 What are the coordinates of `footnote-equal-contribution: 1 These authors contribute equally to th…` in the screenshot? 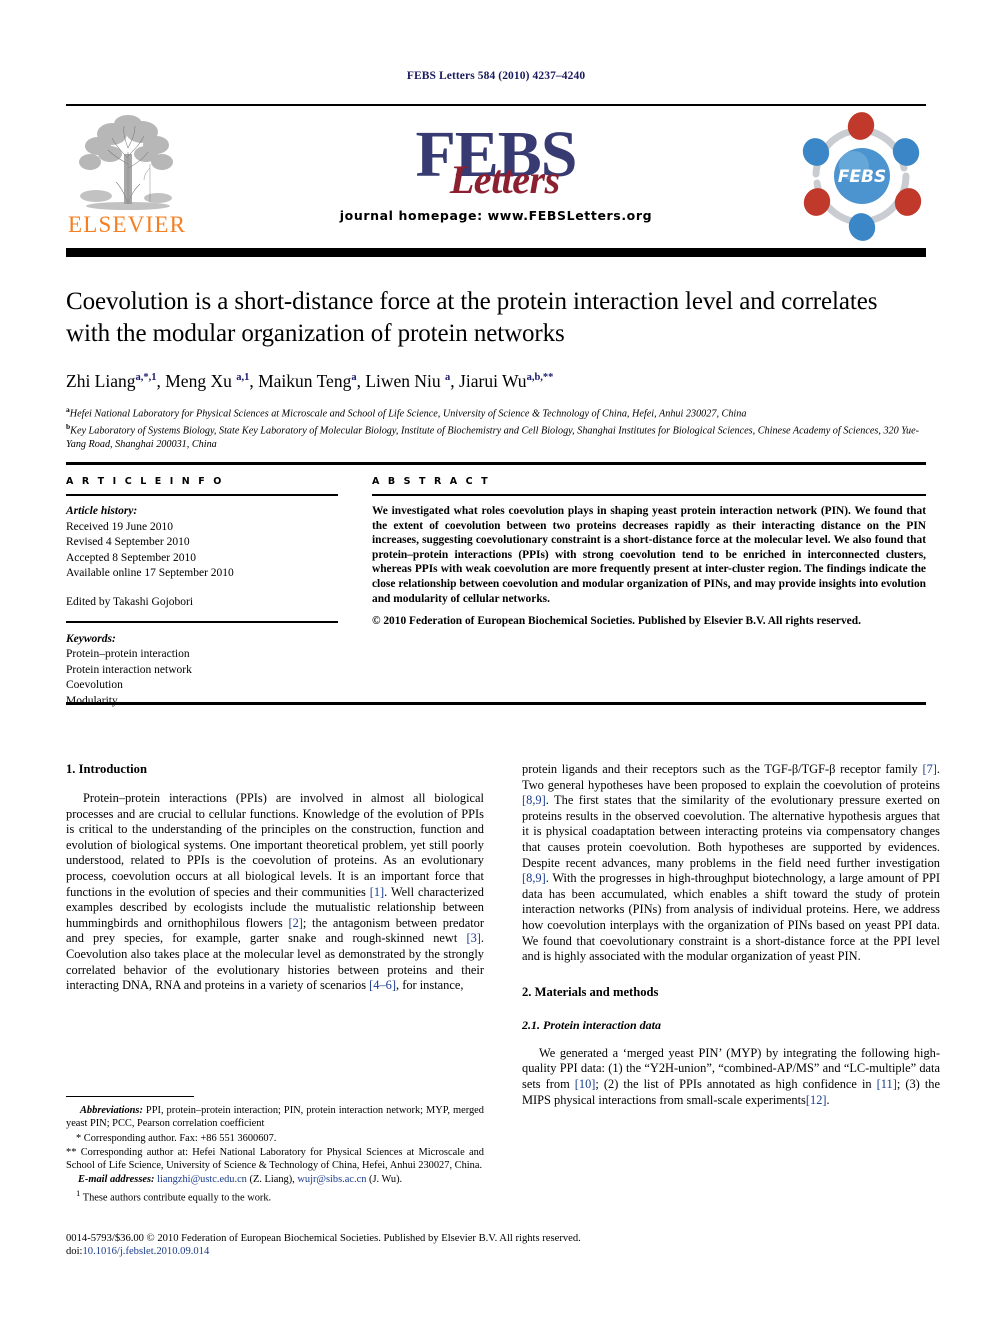 It's located at (275, 1196).